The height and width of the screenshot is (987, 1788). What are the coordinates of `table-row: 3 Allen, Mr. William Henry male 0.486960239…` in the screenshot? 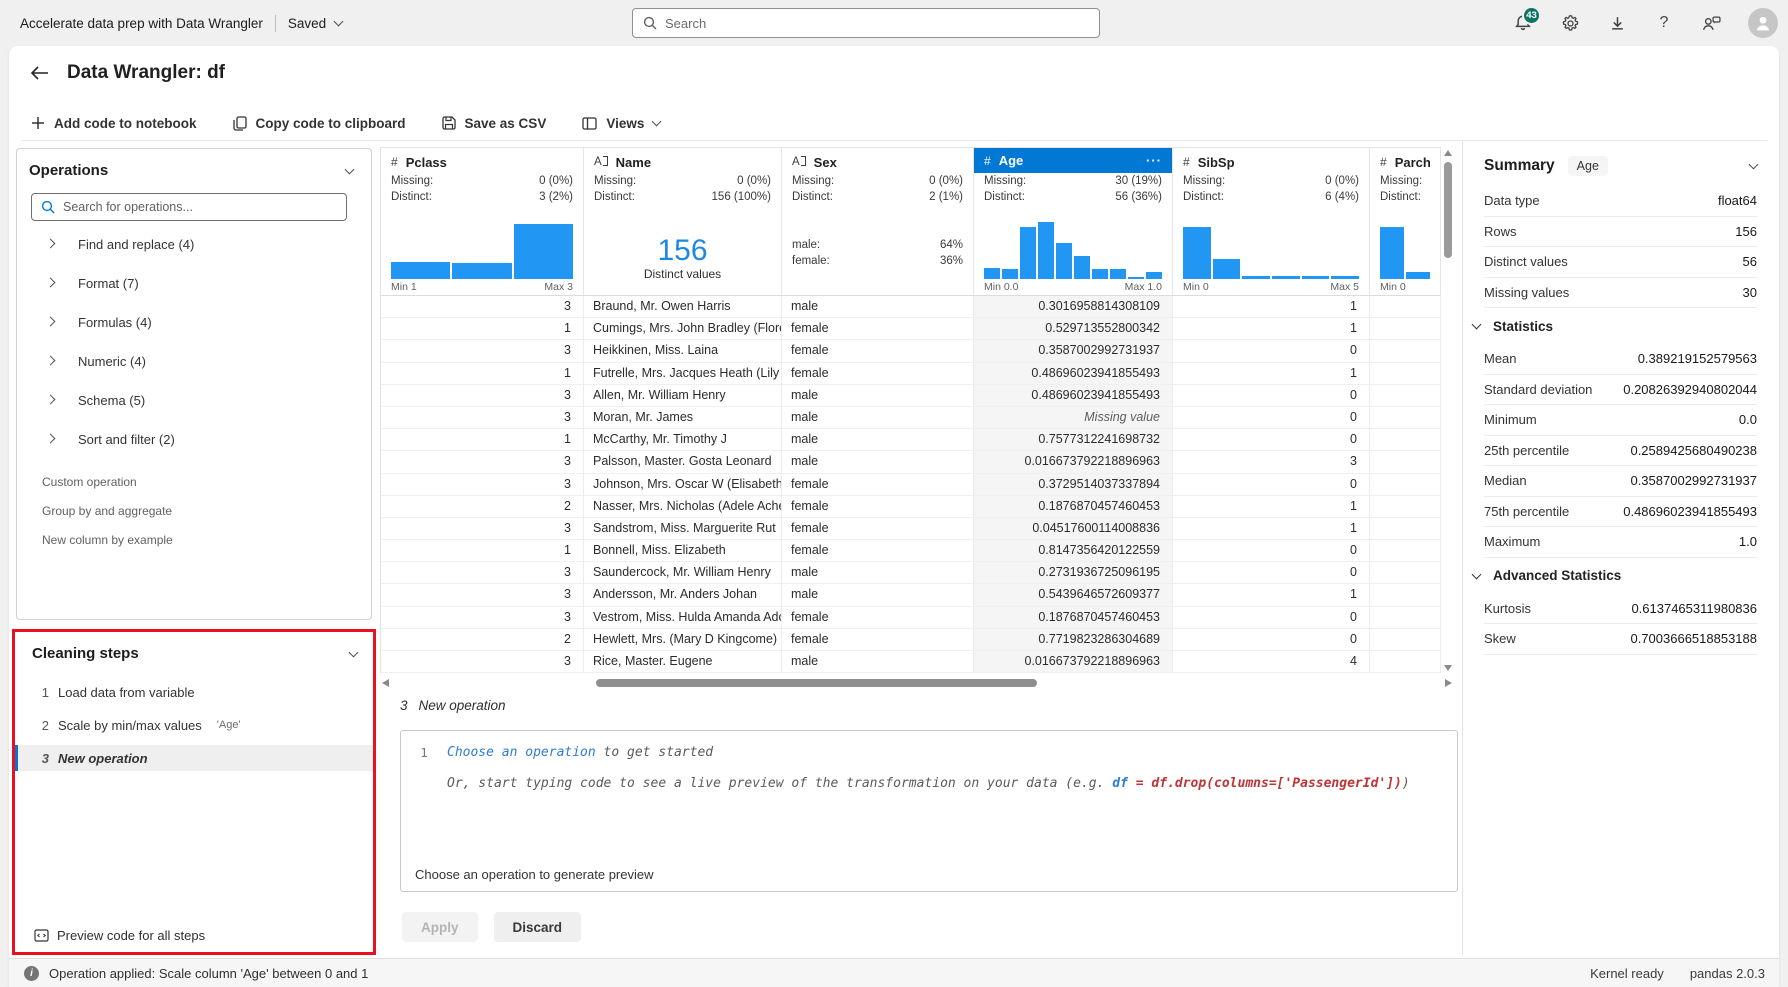 It's located at (911, 395).